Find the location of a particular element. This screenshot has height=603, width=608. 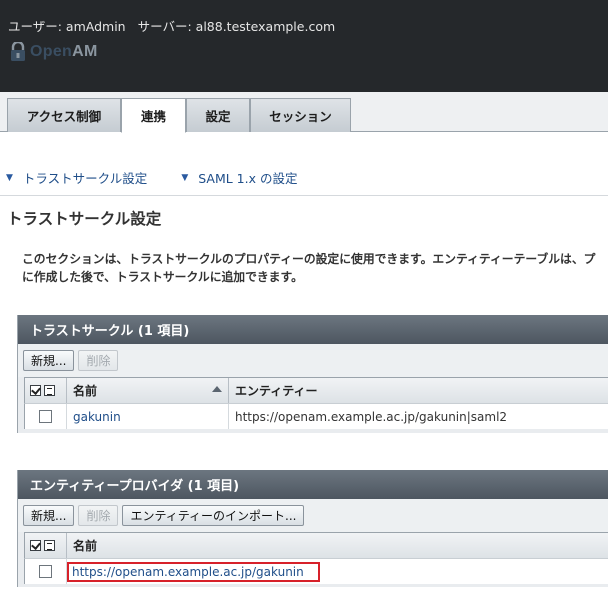

row-name-cell: https://openam.example.ac.jp/gakunin is located at coordinates (337, 571).